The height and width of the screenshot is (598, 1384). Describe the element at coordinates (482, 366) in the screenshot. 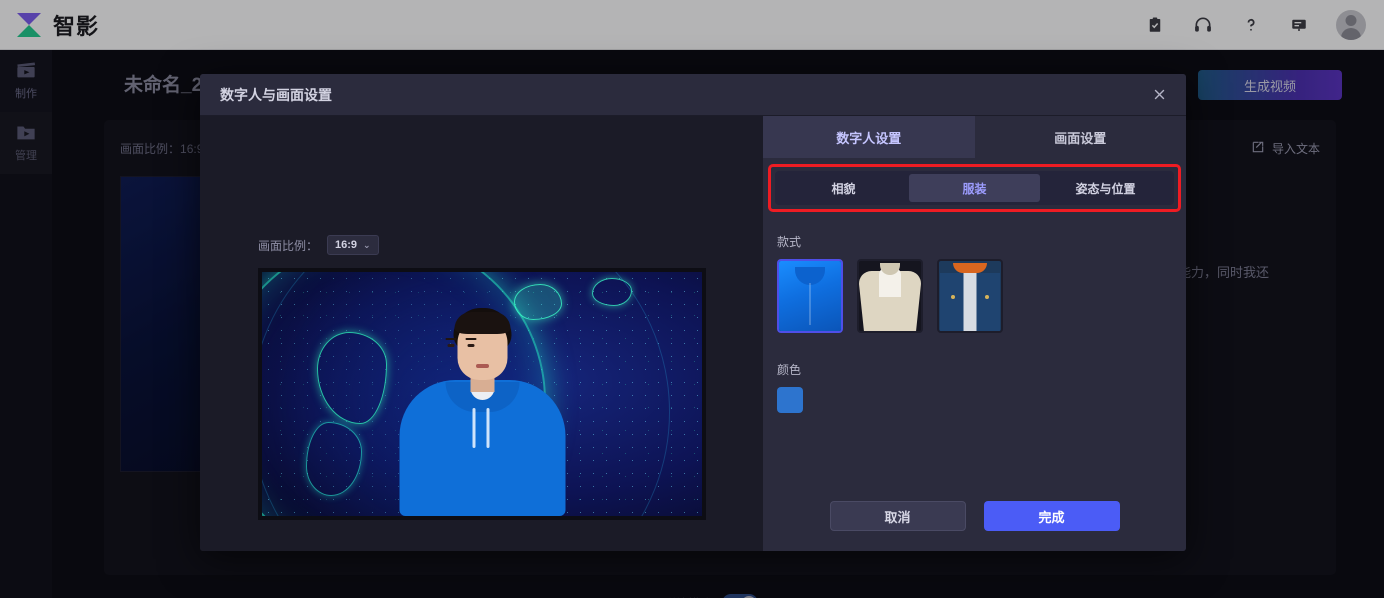

I see `avatar-mouth` at that location.